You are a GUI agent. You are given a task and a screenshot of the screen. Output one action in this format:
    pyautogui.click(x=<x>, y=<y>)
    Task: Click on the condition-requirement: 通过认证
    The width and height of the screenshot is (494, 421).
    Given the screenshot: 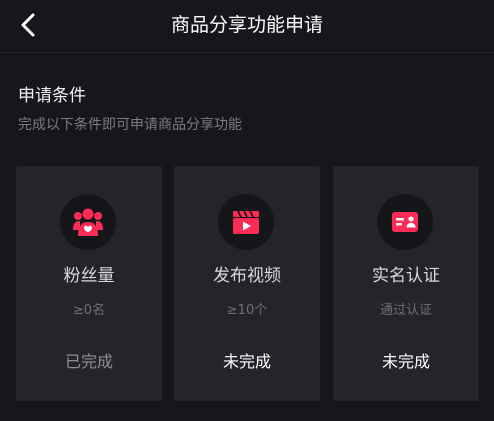 What is the action you would take?
    pyautogui.click(x=405, y=310)
    